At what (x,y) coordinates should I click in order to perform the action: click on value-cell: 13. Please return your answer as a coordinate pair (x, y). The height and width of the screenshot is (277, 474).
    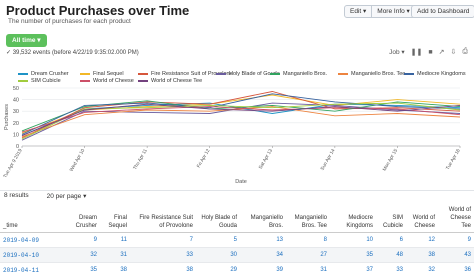
    Looking at the image, I should click on (263, 240).